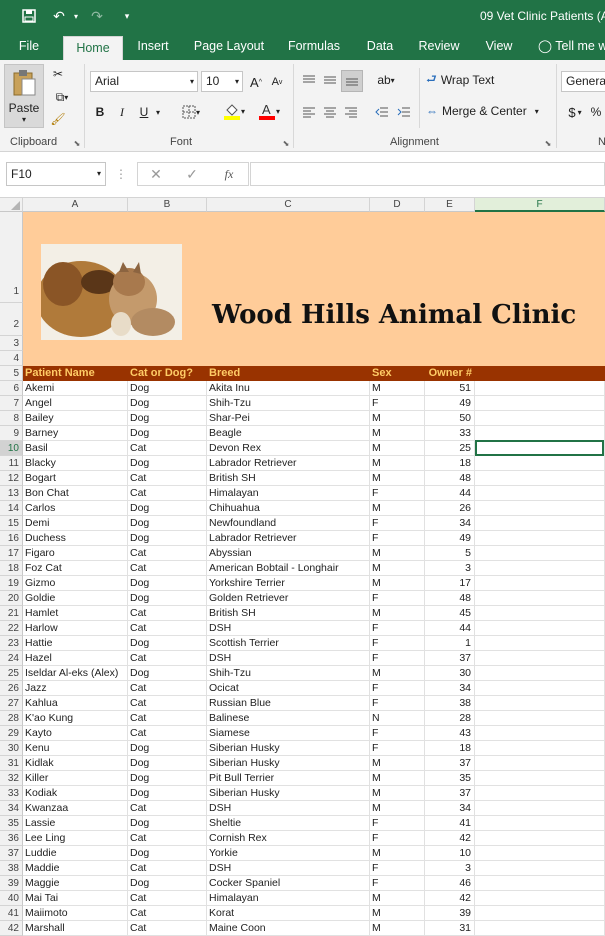  Describe the element at coordinates (11, 319) in the screenshot. I see `row-header: 2` at that location.